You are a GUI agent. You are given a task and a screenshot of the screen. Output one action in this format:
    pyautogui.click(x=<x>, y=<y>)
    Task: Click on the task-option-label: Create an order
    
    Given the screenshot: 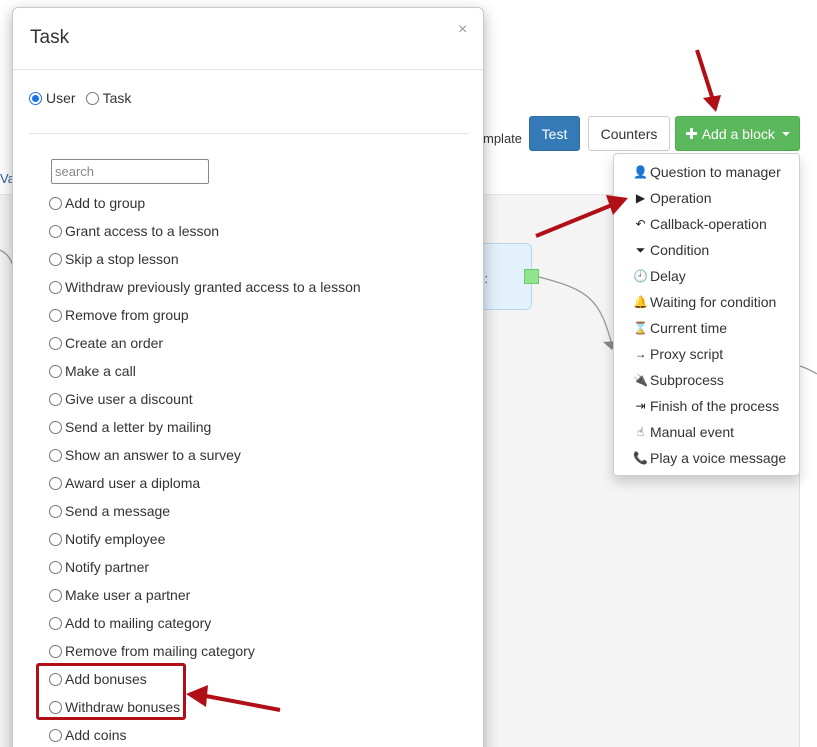 What is the action you would take?
    pyautogui.click(x=114, y=343)
    